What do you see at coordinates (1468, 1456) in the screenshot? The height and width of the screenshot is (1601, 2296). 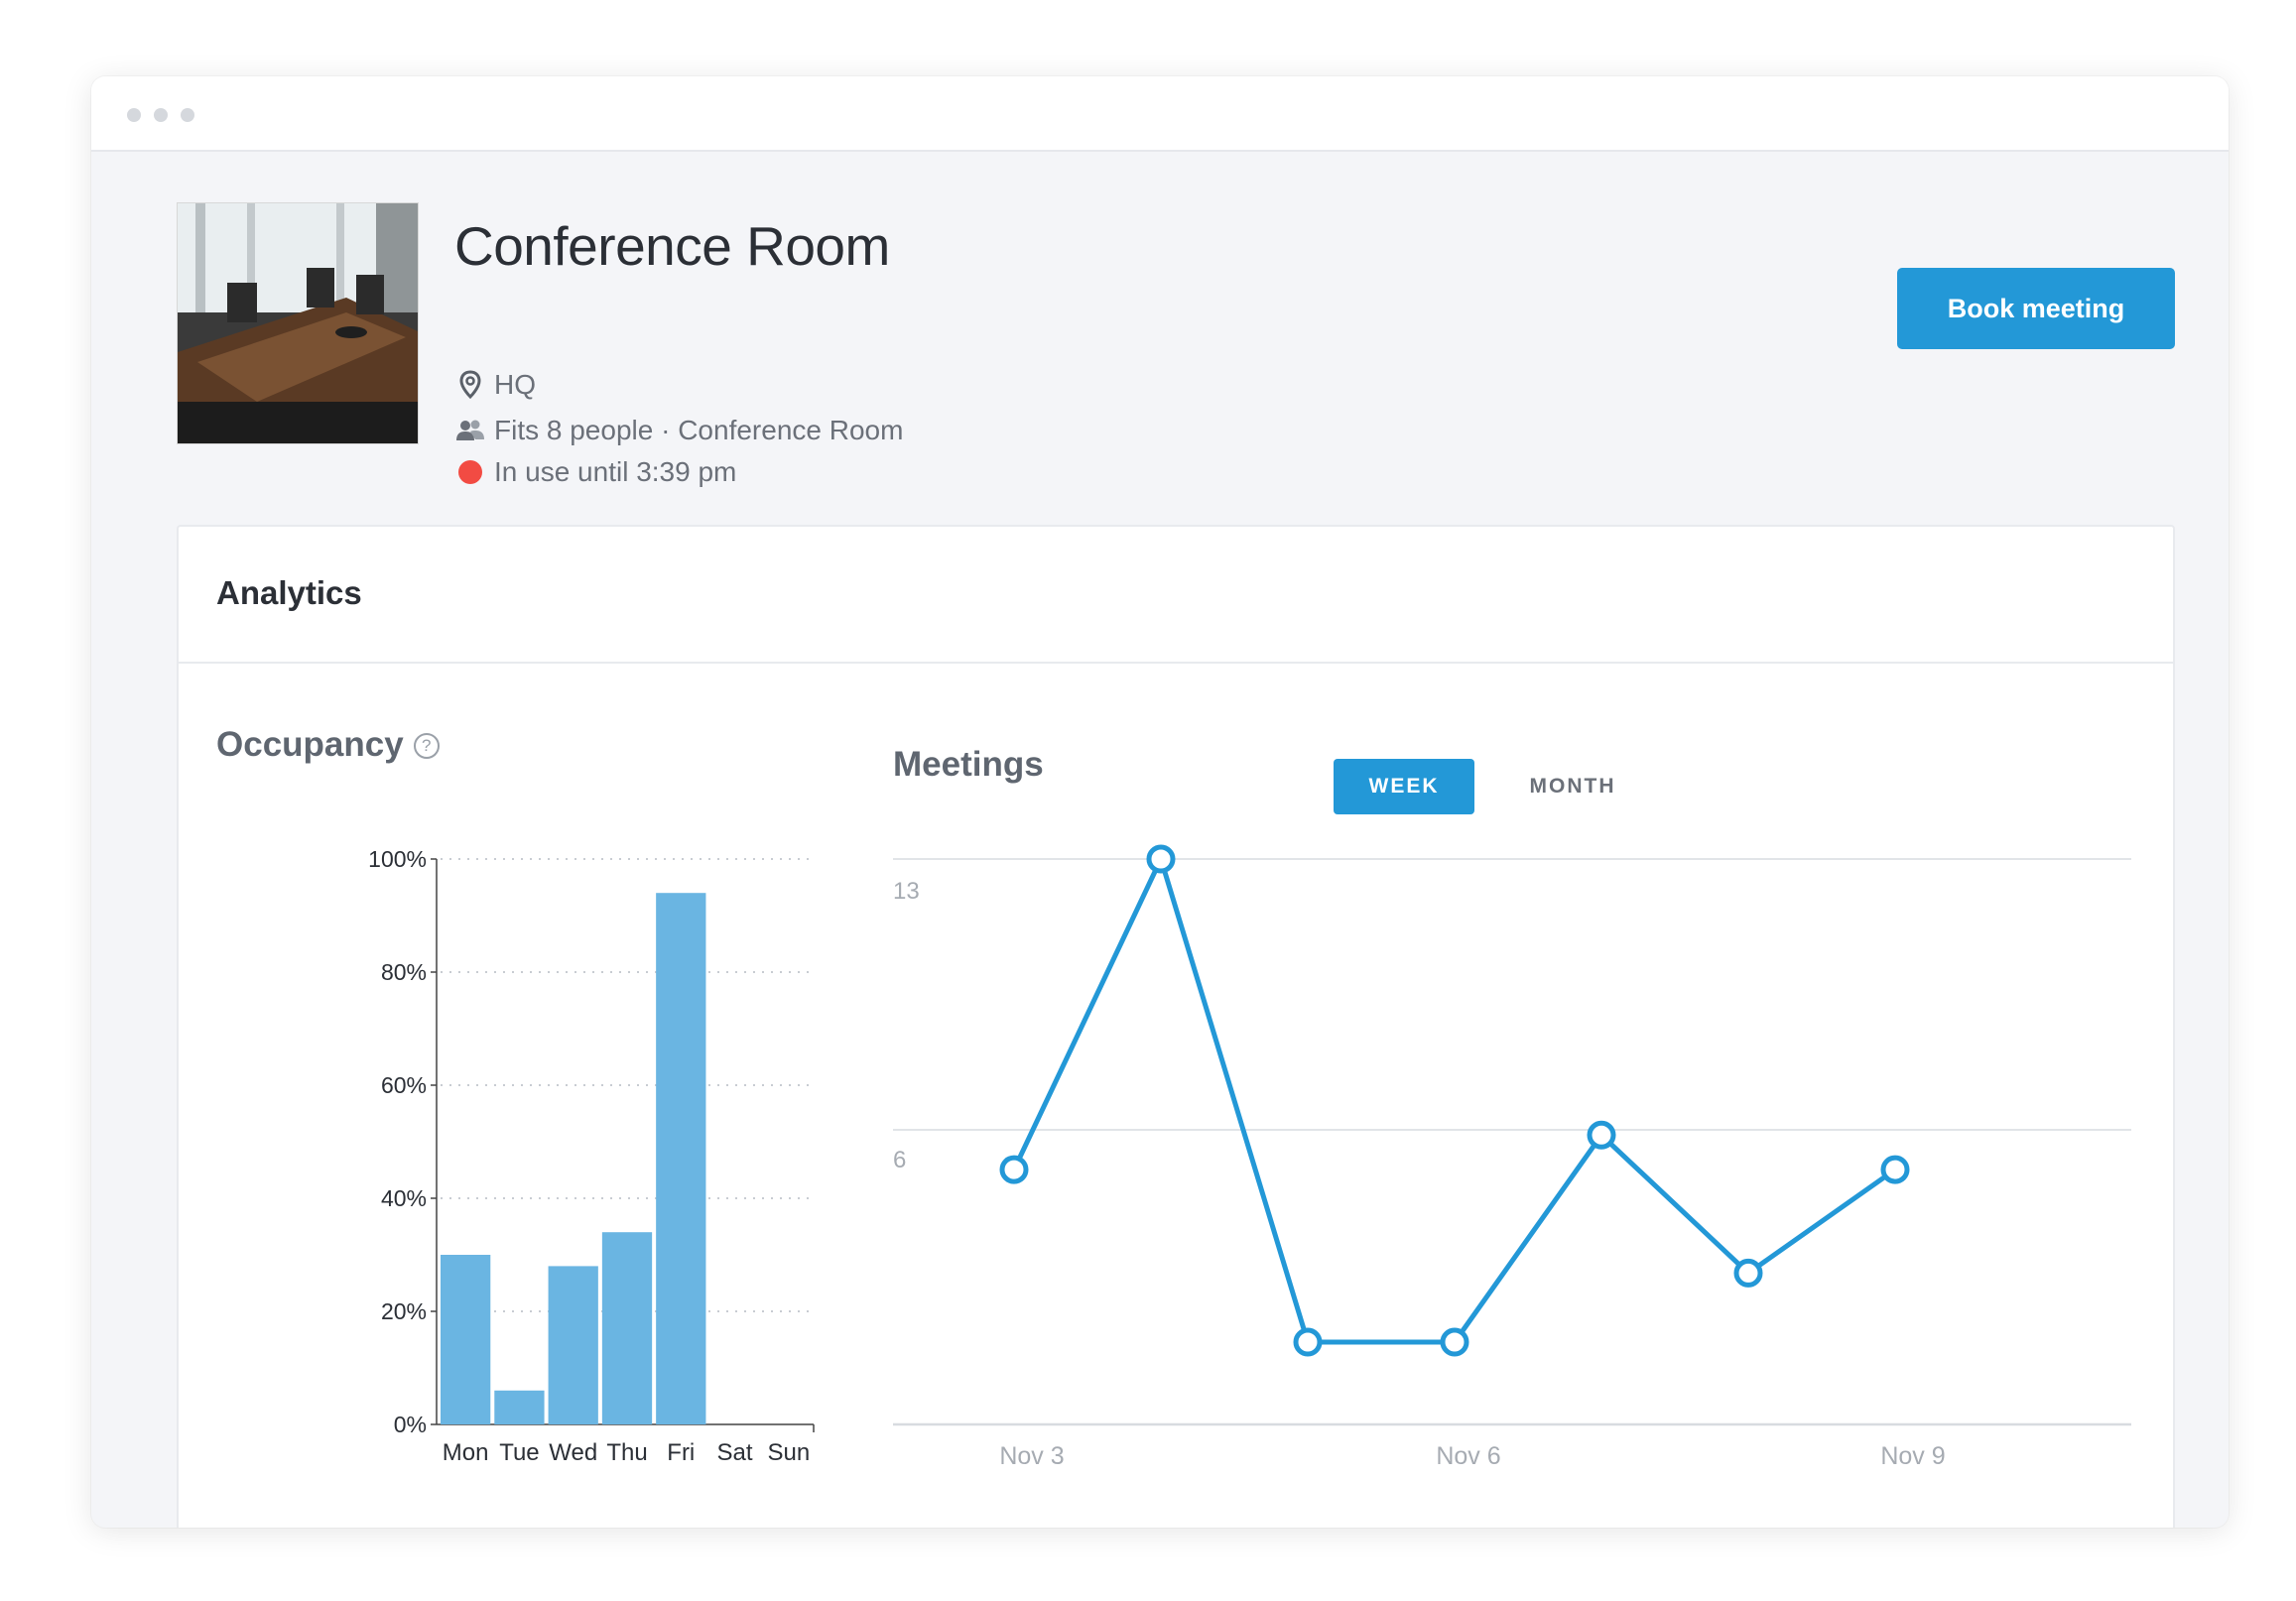 I see `x-tick-label: Nov 6` at bounding box center [1468, 1456].